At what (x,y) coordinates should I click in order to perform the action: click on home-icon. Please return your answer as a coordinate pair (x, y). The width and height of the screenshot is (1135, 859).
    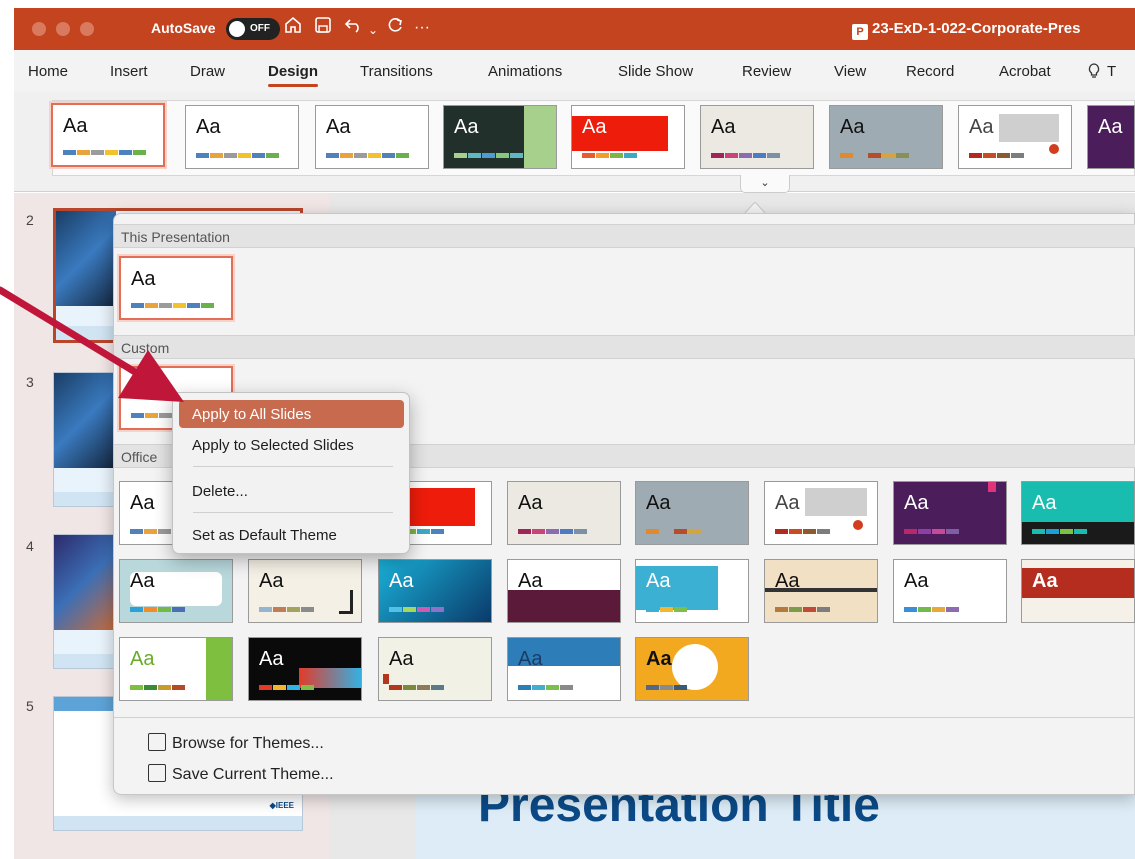
    Looking at the image, I should click on (293, 28).